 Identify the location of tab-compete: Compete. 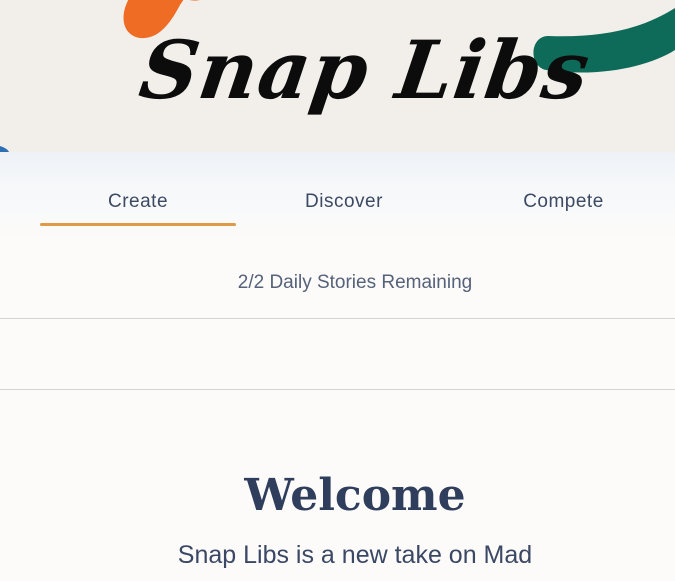
(563, 203).